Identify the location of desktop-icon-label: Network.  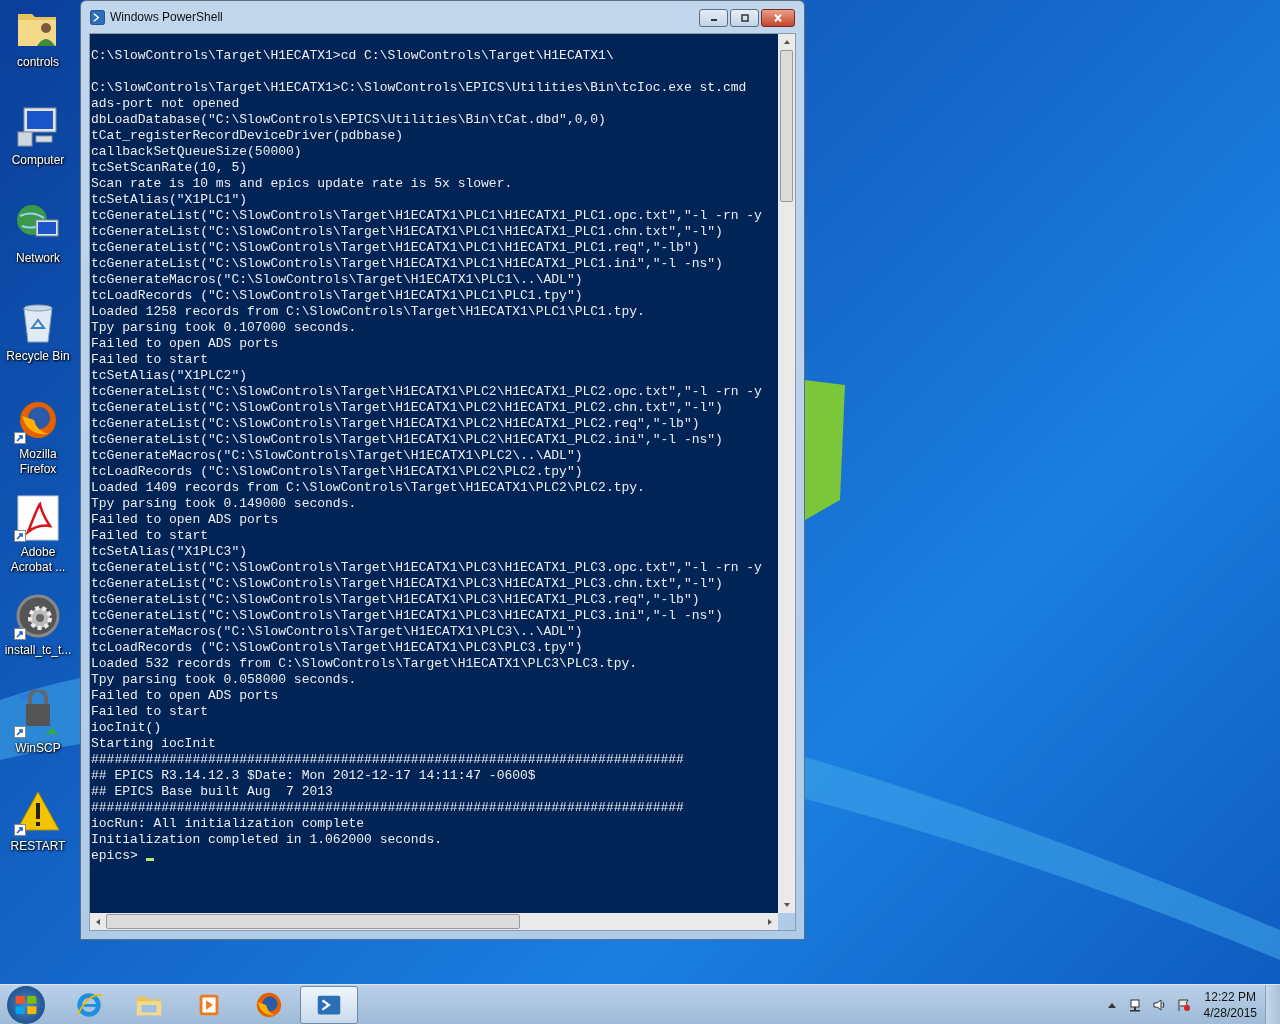
(38, 258).